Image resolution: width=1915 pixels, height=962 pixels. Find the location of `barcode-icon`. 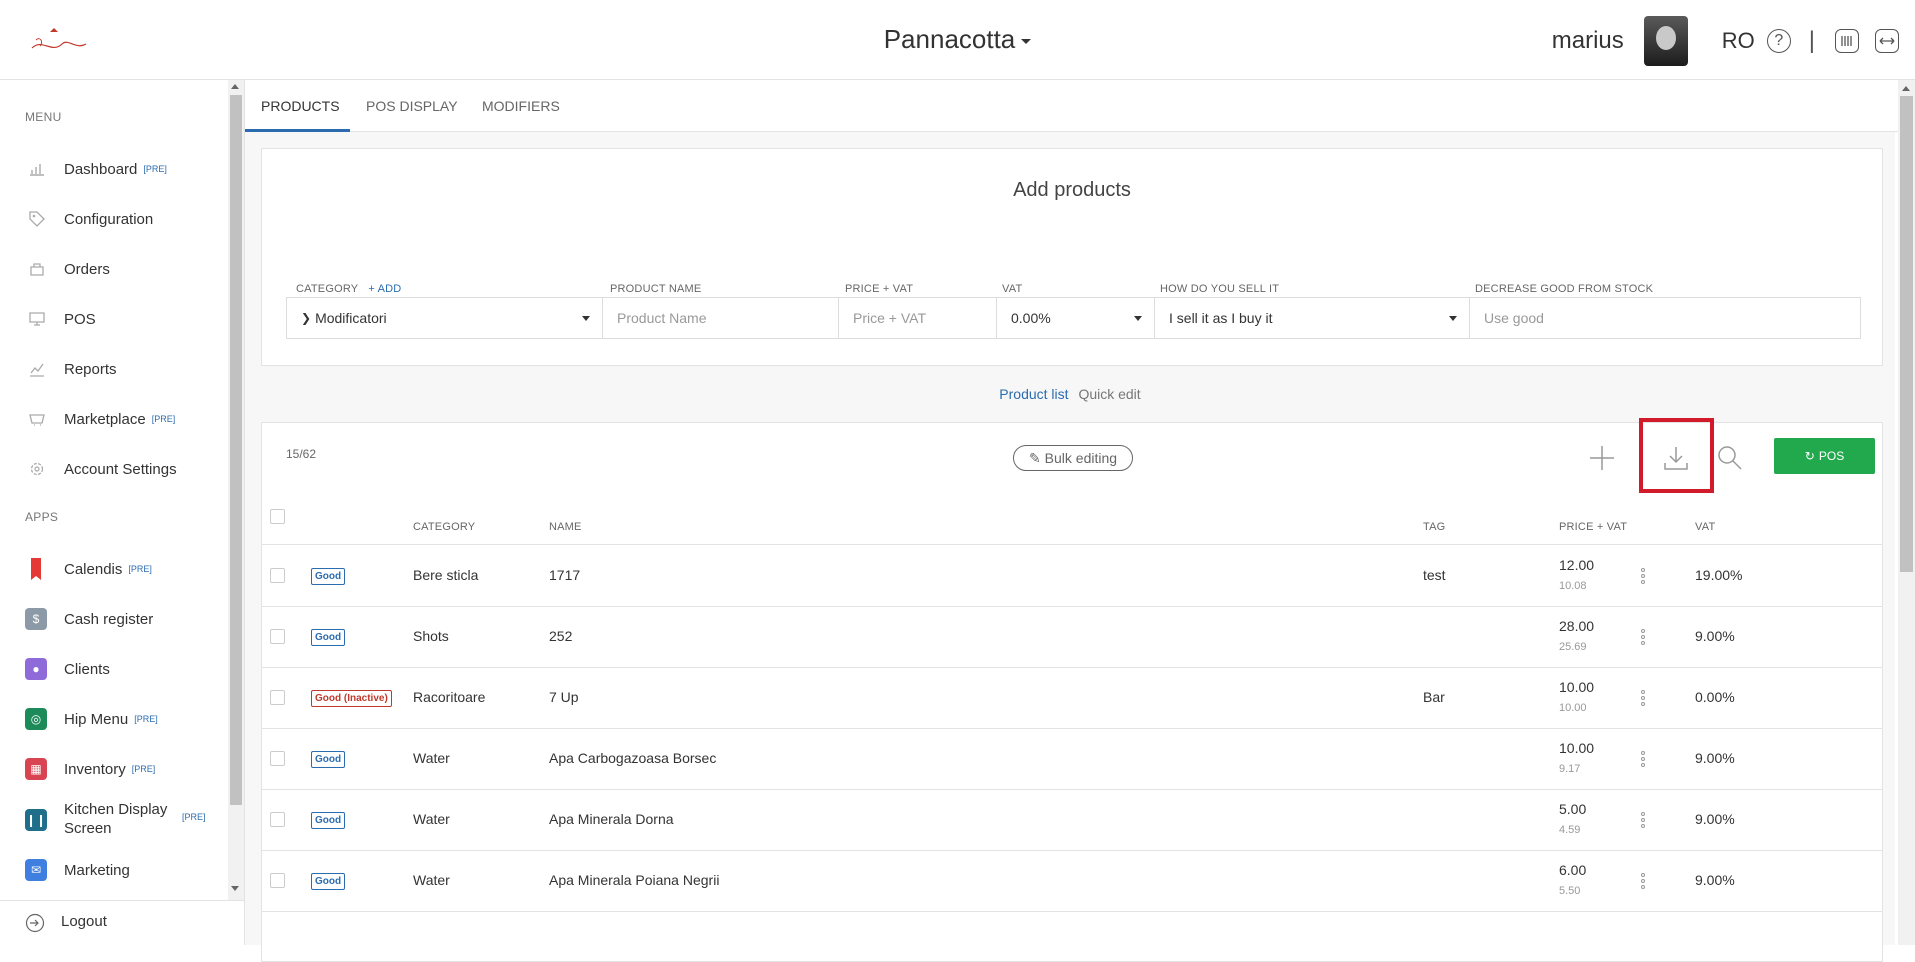

barcode-icon is located at coordinates (1847, 41).